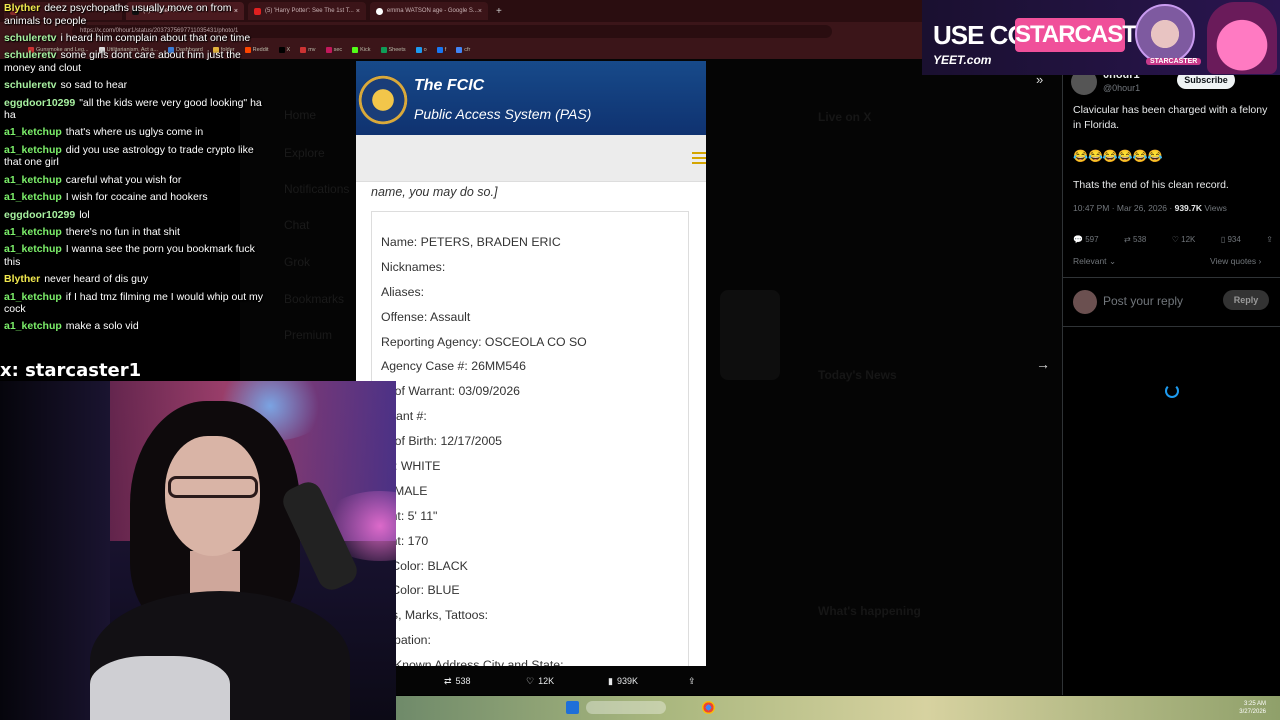  What do you see at coordinates (404, 416) in the screenshot?
I see `record-field: arrant #:` at bounding box center [404, 416].